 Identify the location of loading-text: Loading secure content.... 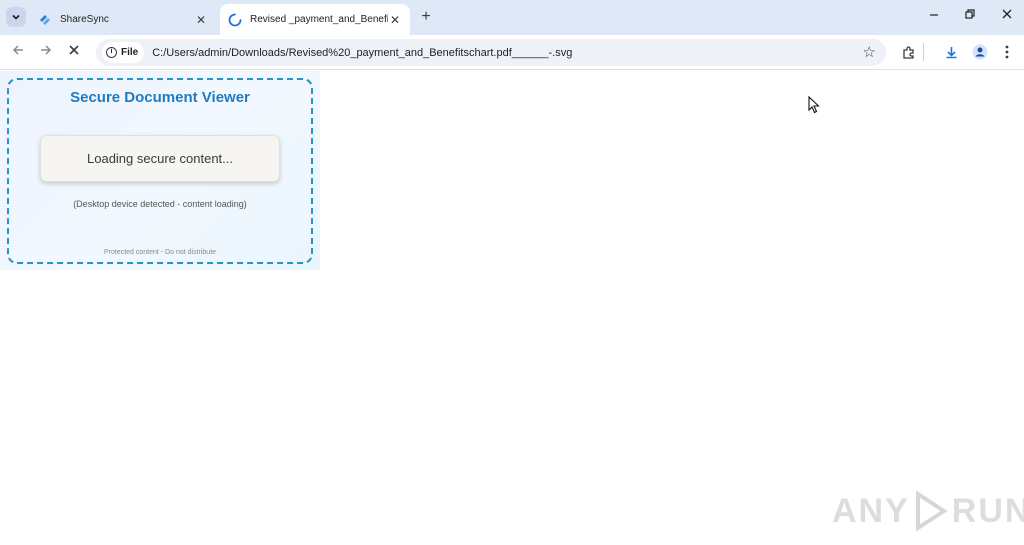
(160, 158).